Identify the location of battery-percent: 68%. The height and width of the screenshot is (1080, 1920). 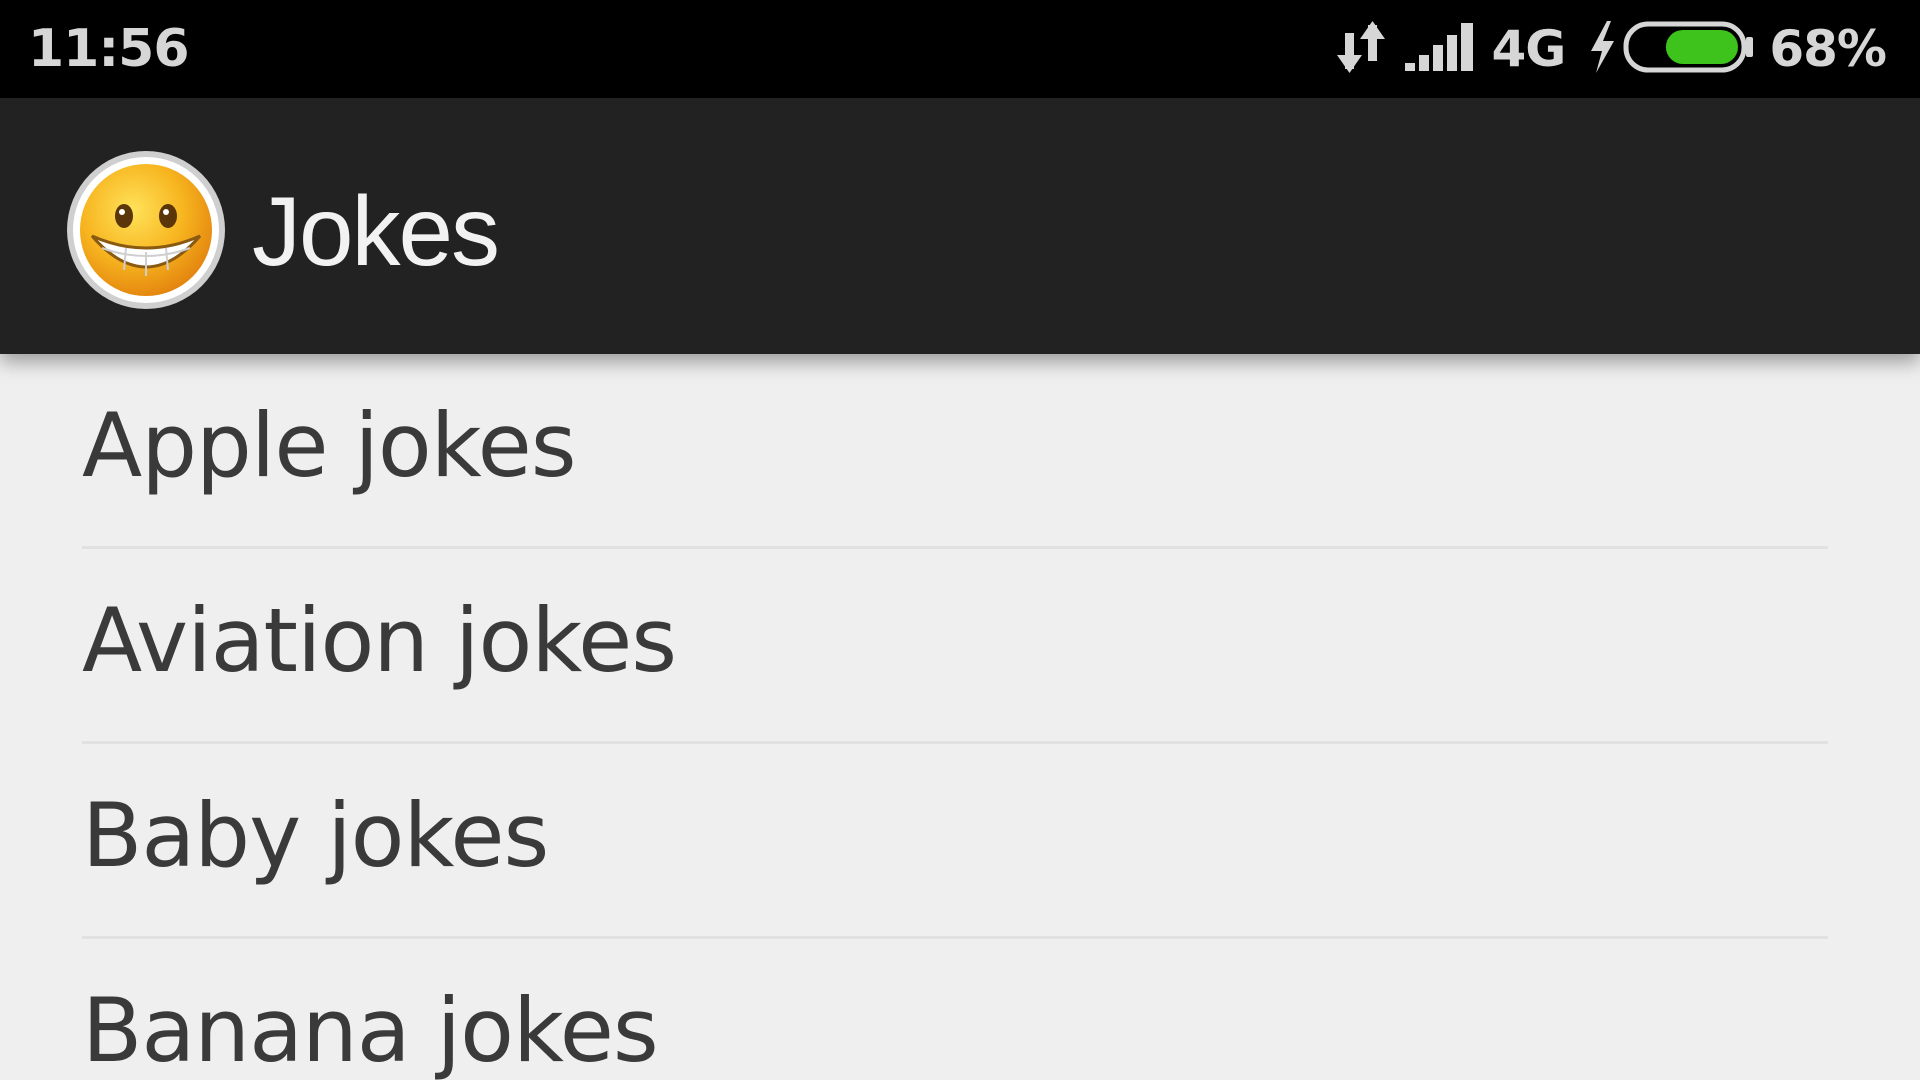
(1828, 49).